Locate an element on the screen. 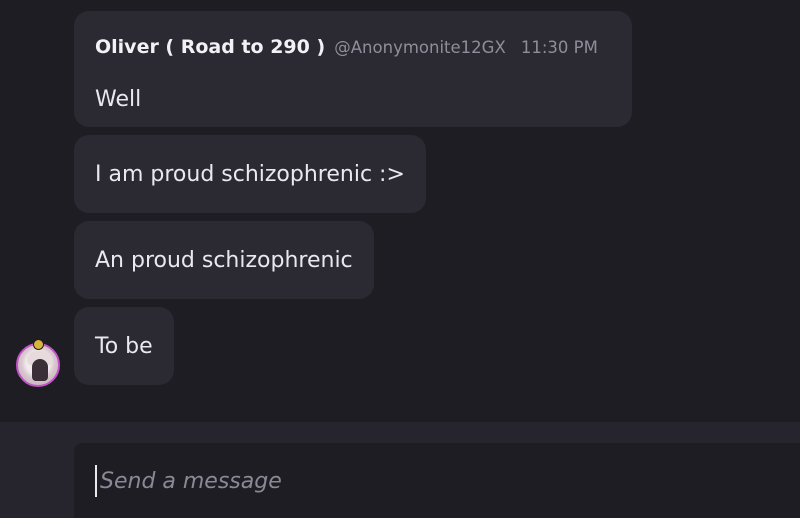 This screenshot has height=518, width=800. message-bubble: I am proud schizophrenic :> is located at coordinates (250, 174).